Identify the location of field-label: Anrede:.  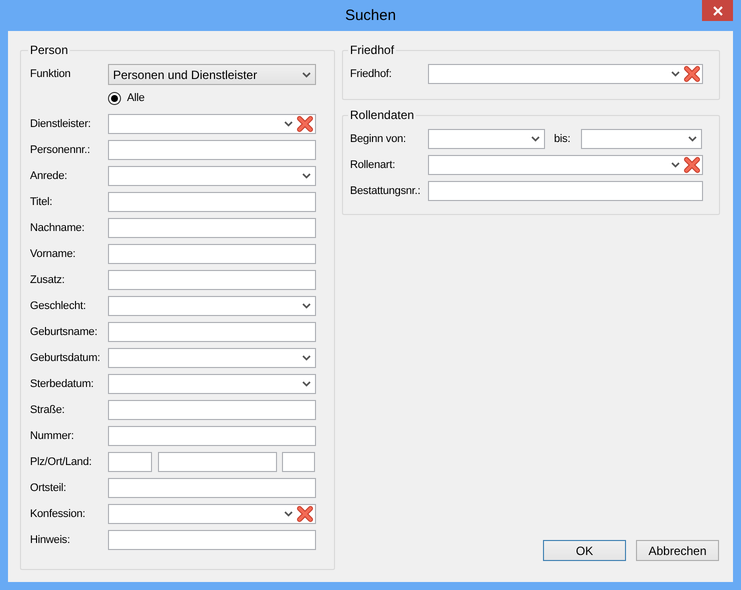
(49, 176).